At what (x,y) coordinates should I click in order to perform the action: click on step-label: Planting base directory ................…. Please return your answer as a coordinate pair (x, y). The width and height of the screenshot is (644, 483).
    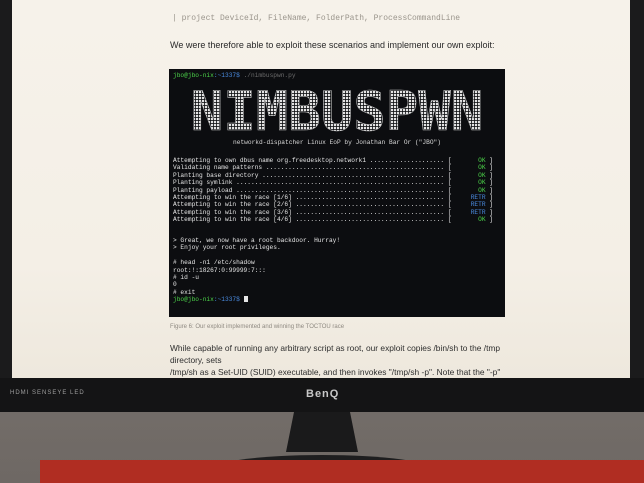
    Looking at the image, I should click on (312, 175).